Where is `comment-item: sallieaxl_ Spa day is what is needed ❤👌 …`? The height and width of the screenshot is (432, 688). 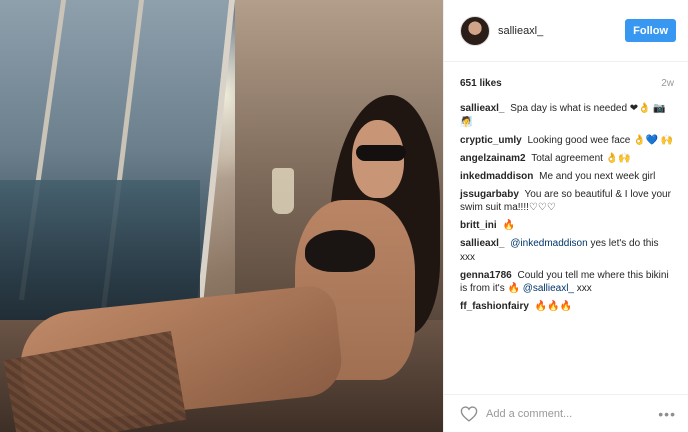 comment-item: sallieaxl_ Spa day is what is needed ❤👌 … is located at coordinates (567, 115).